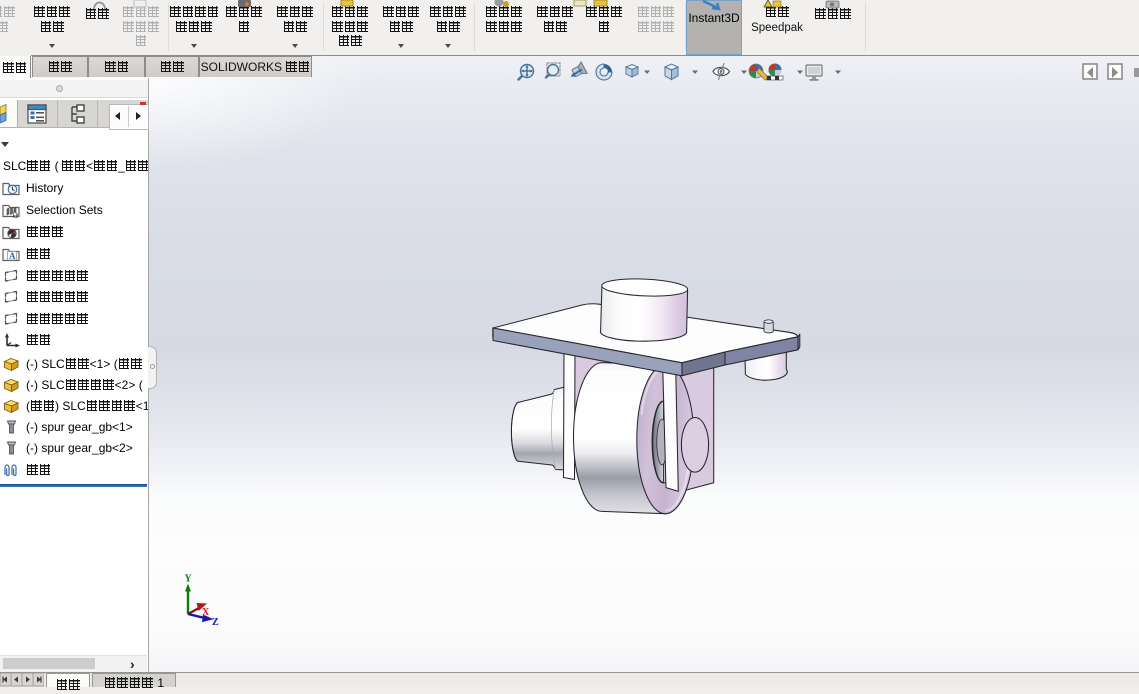 The image size is (1139, 694). I want to click on svg-text: A, so click(12, 256).